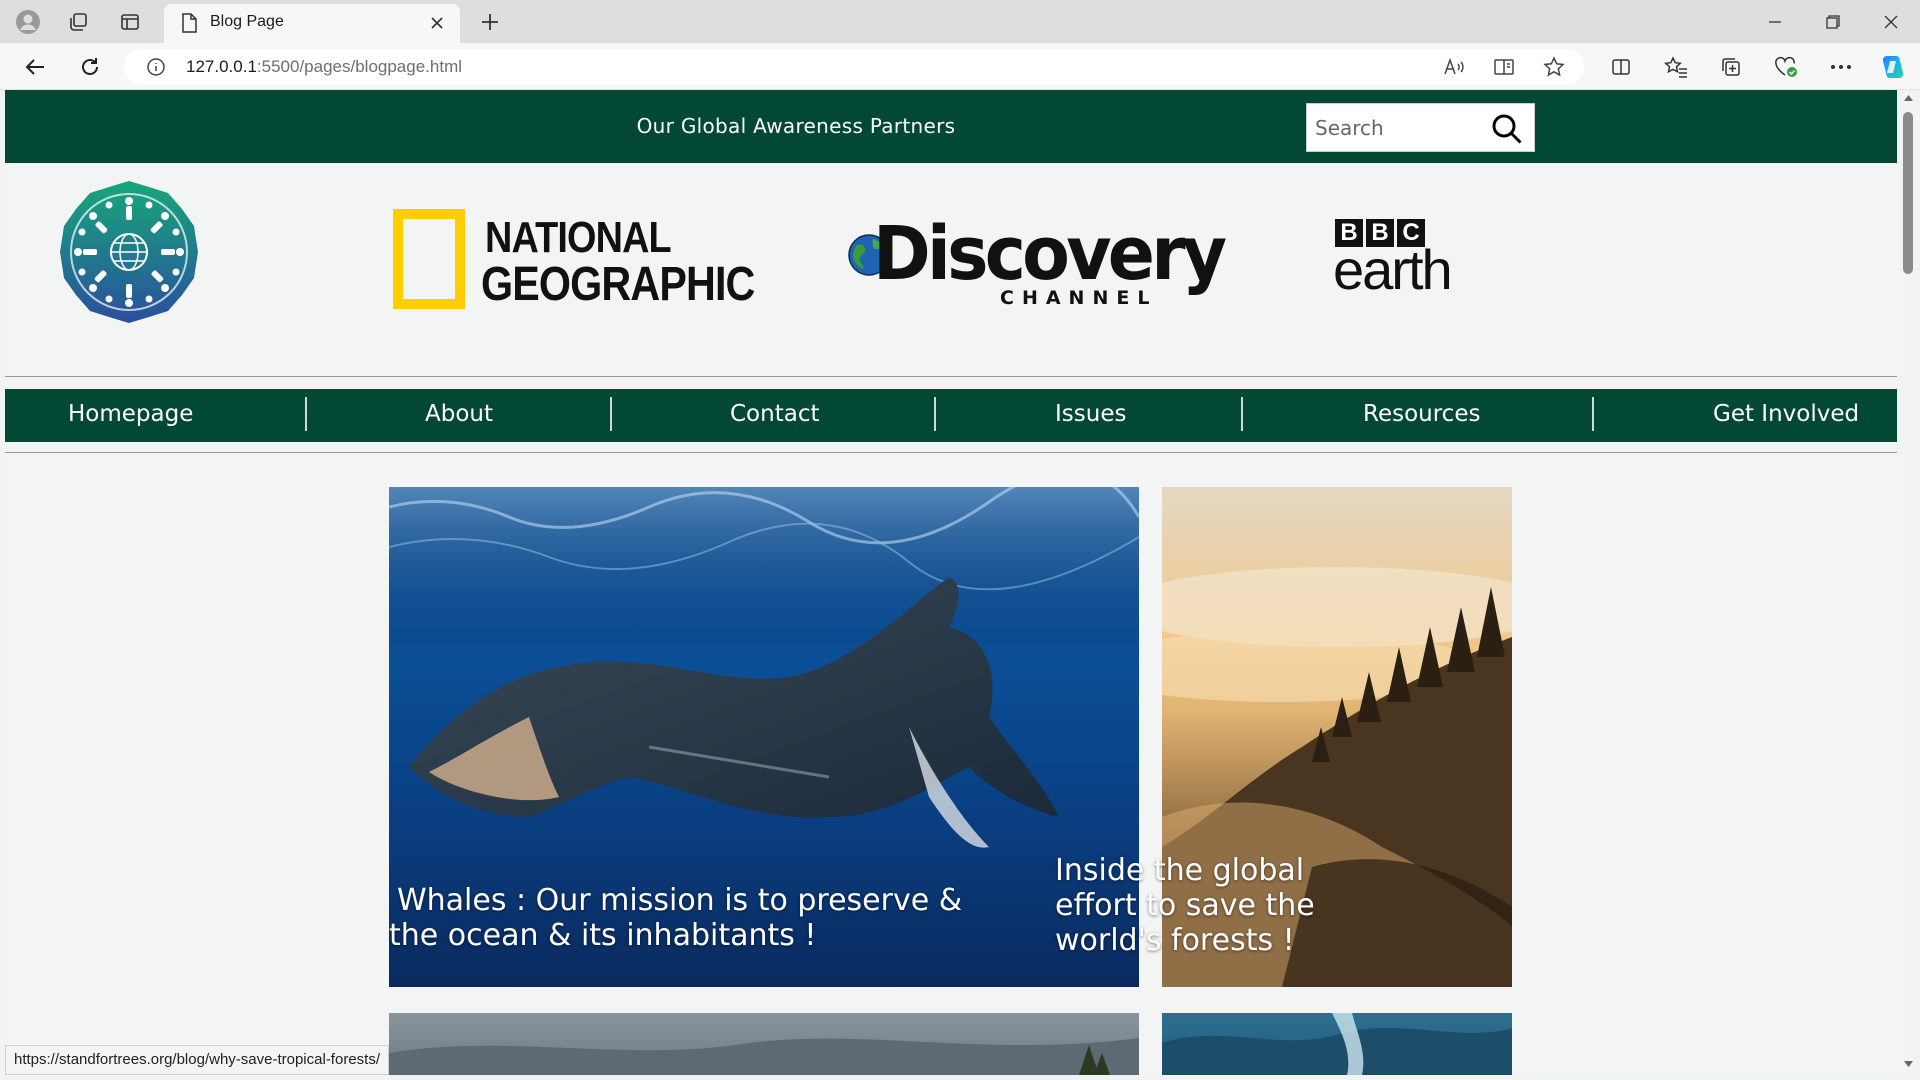 The image size is (1920, 1080). What do you see at coordinates (459, 414) in the screenshot?
I see `nav-about: About` at bounding box center [459, 414].